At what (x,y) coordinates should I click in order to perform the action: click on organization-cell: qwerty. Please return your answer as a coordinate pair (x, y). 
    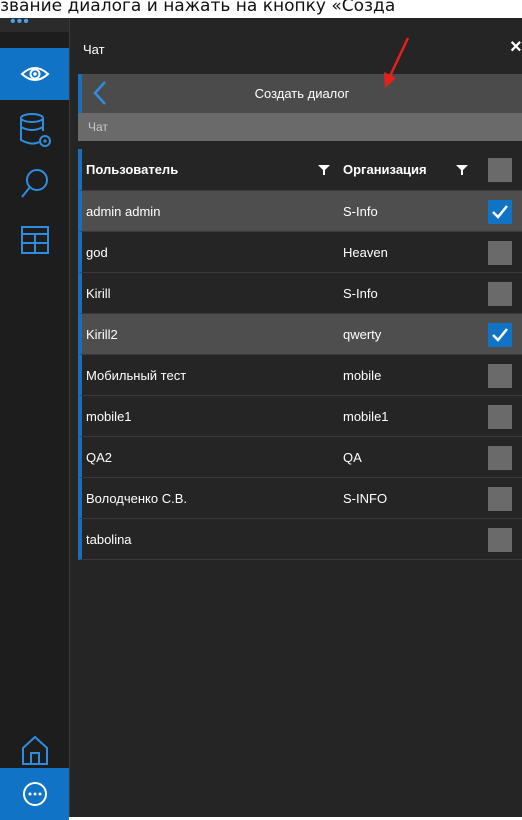
    Looking at the image, I should click on (362, 334).